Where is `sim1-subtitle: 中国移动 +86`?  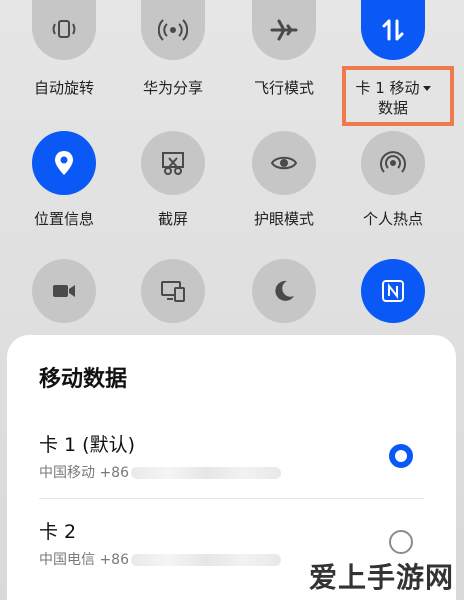
sim1-subtitle: 中国移动 +86 is located at coordinates (160, 472).